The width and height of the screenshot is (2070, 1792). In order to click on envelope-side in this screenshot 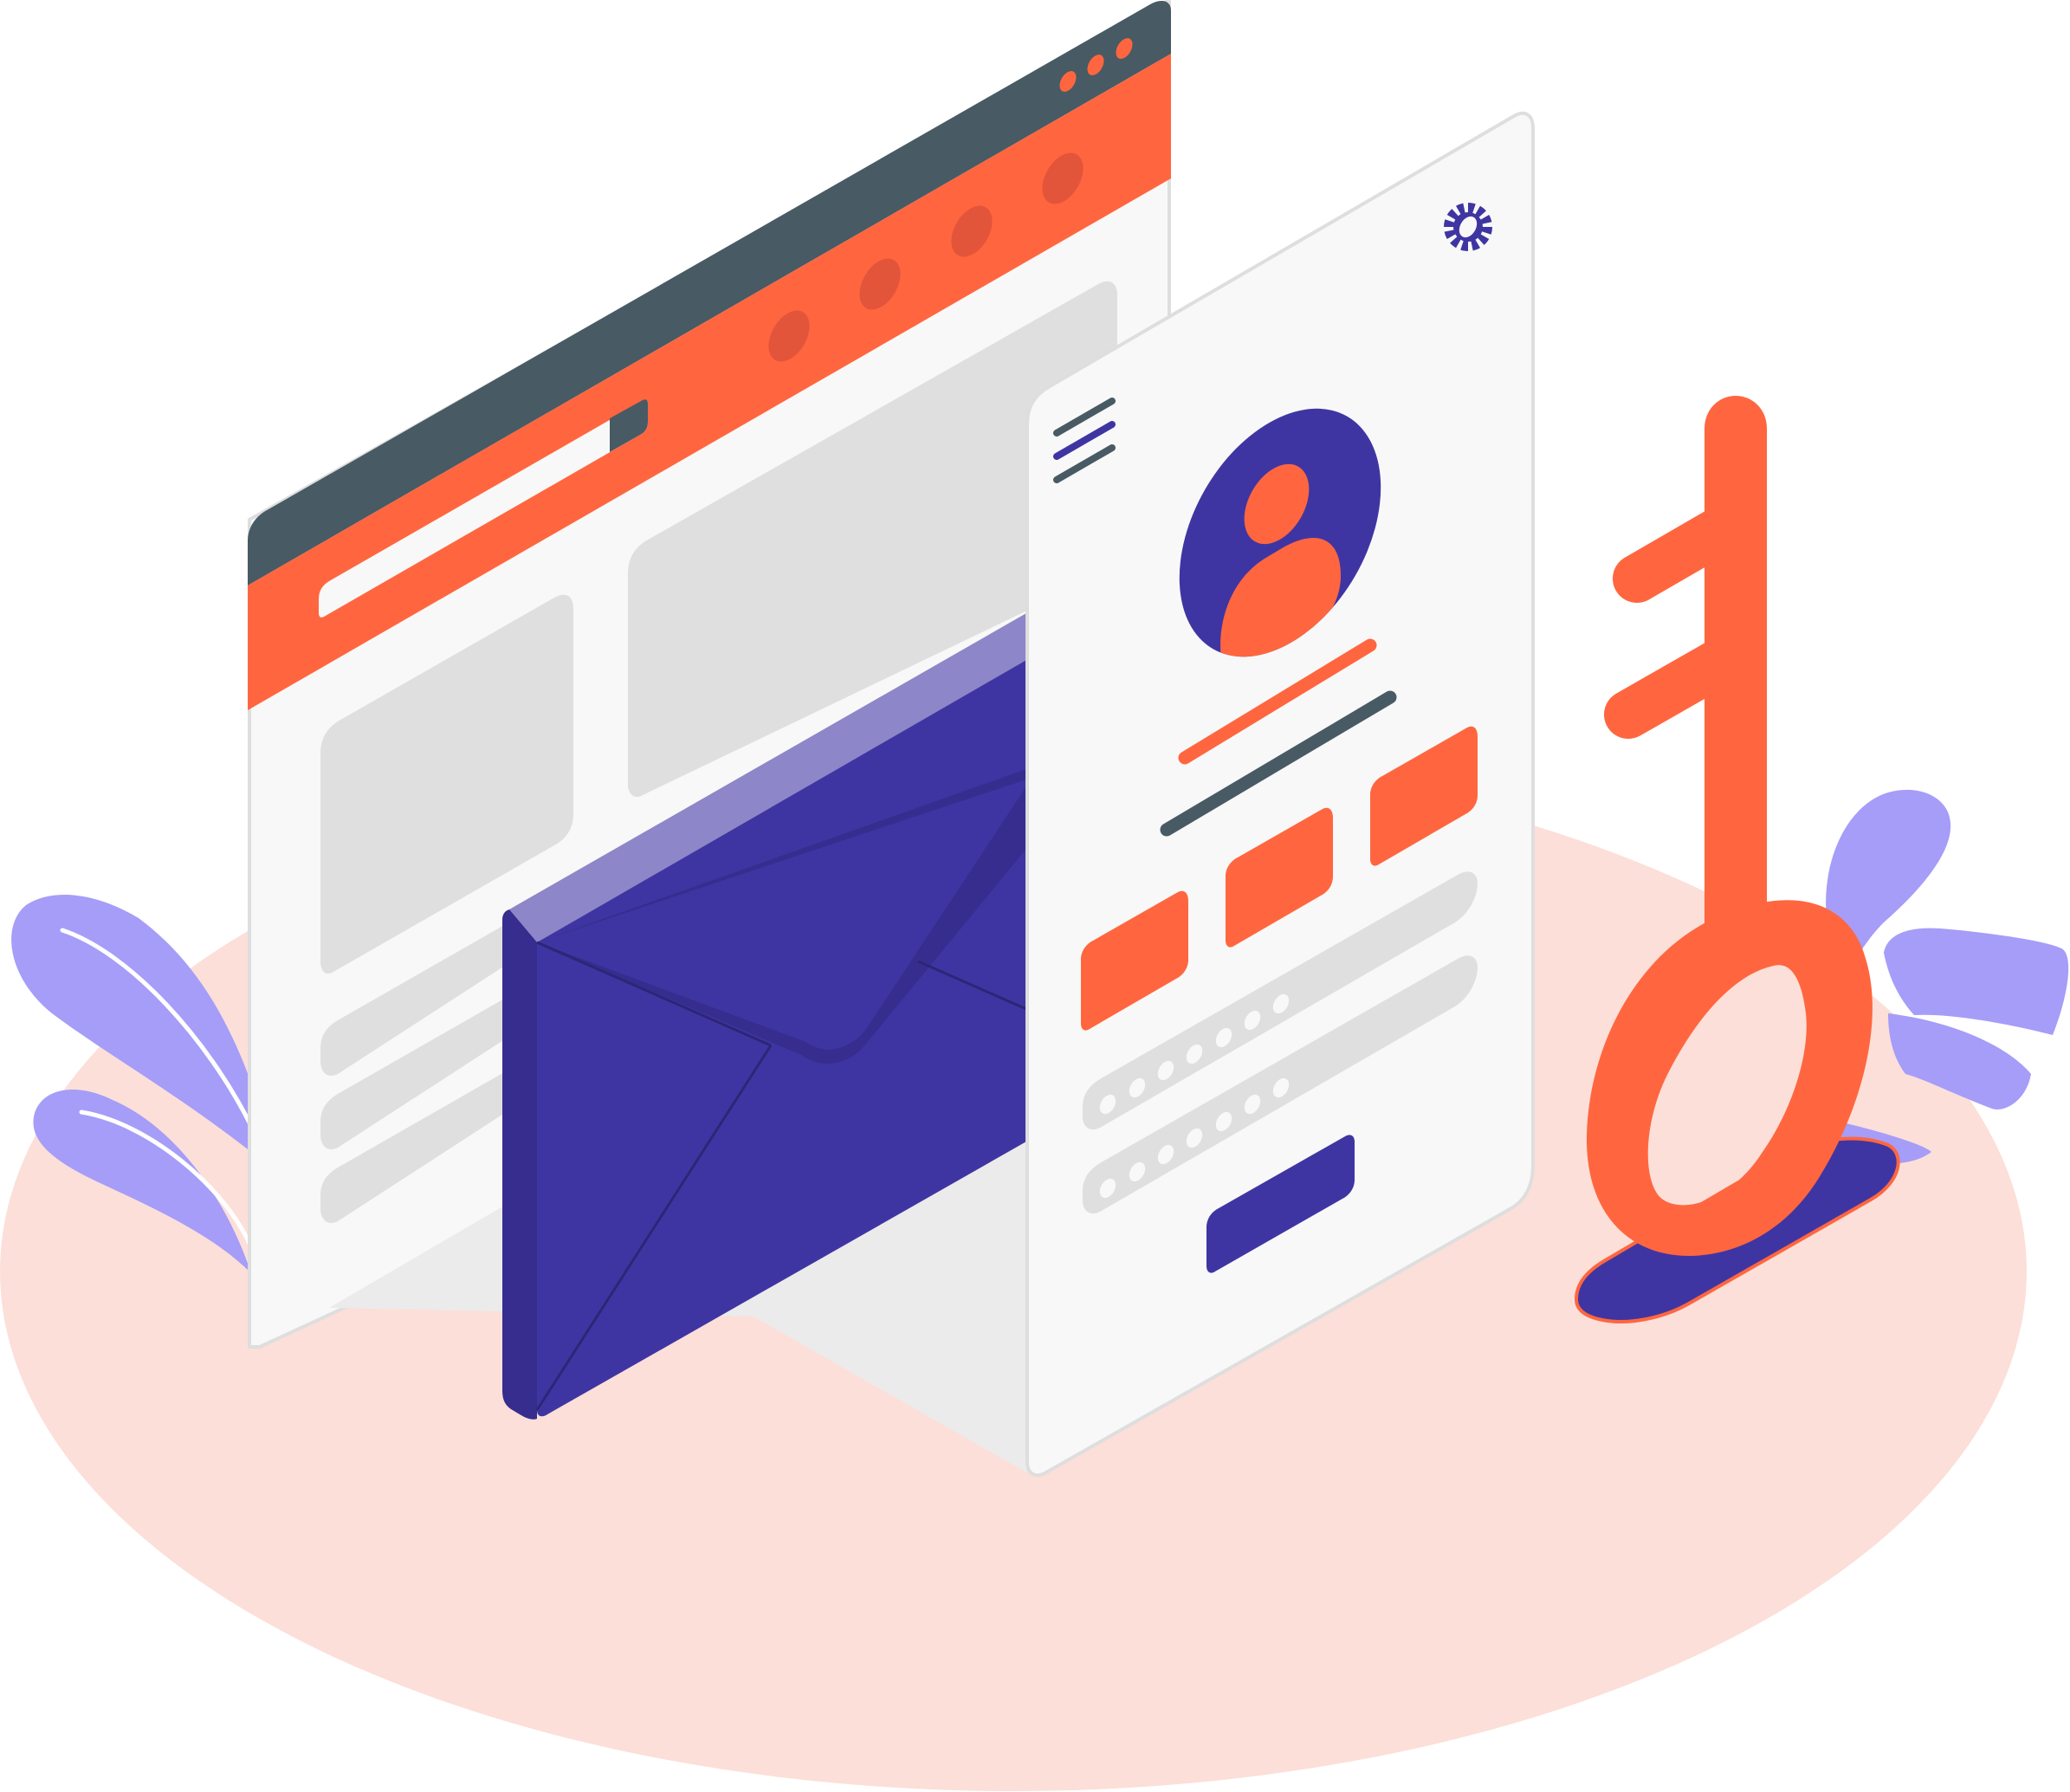, I will do `click(519, 1164)`.